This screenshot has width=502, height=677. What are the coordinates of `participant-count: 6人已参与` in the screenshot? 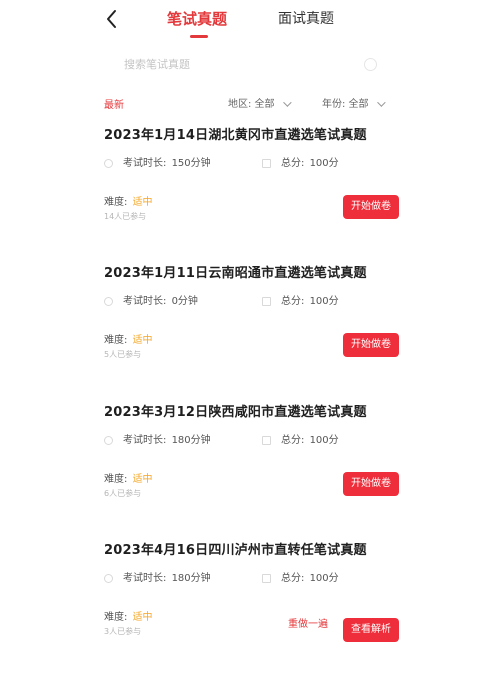 It's located at (123, 493).